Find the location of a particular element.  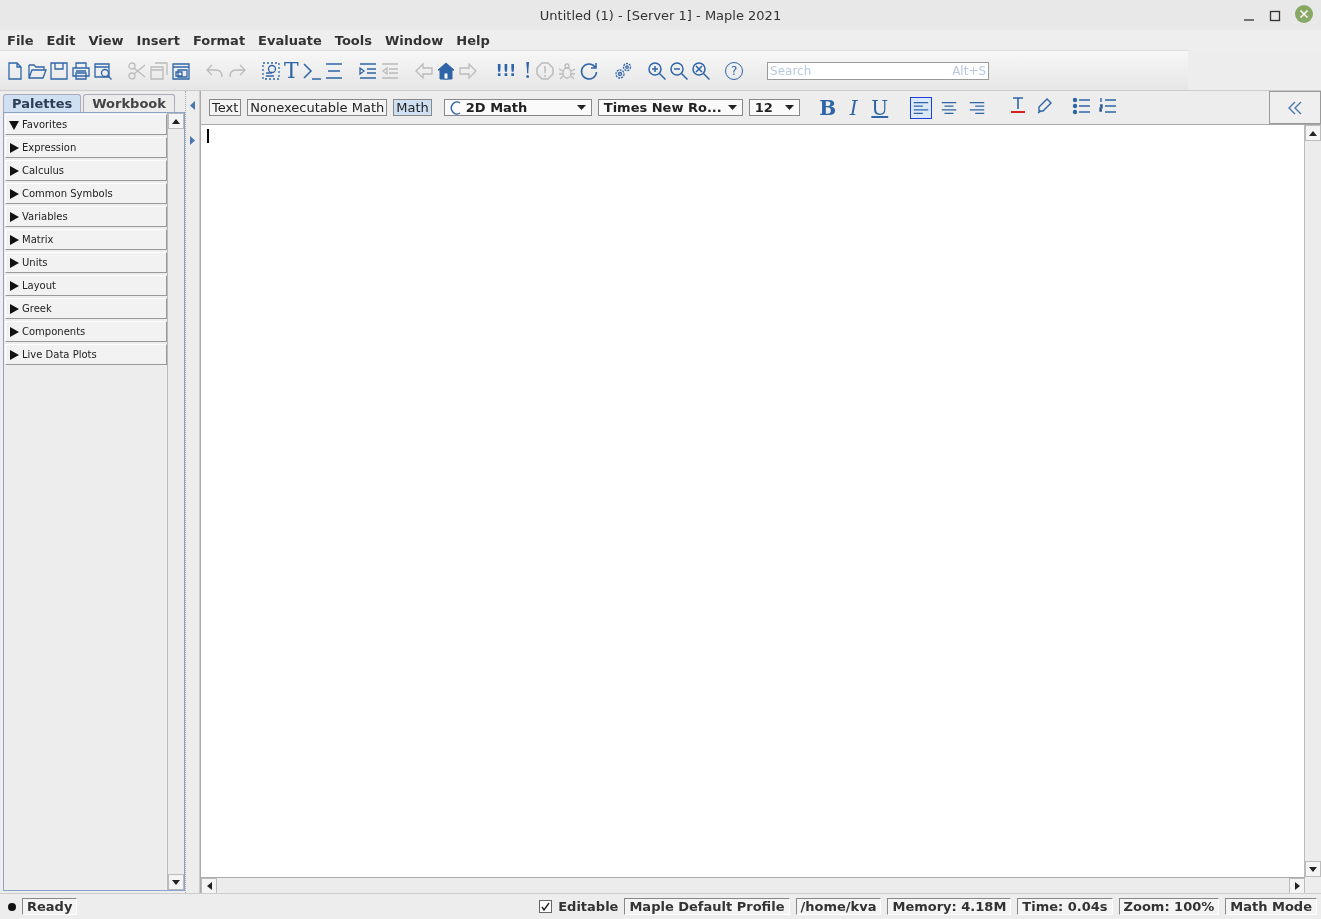

text-mode-button: ! is located at coordinates (528, 70).